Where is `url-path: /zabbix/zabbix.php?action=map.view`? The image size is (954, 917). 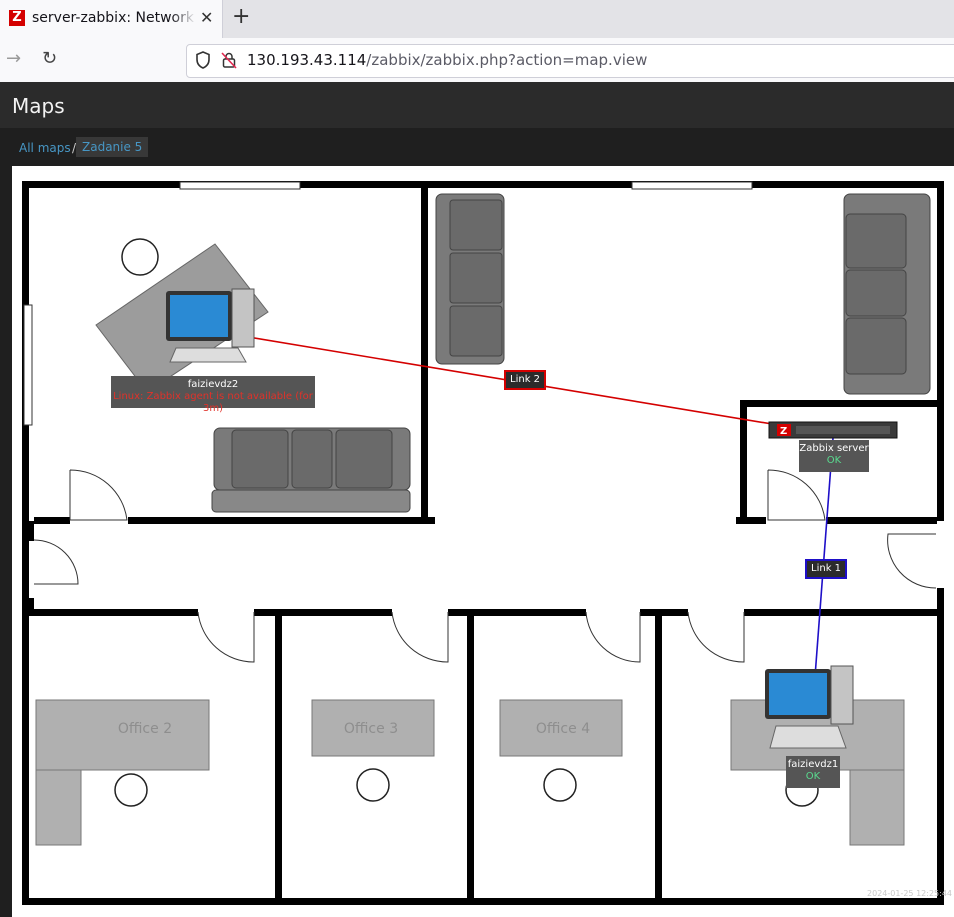
url-path: /zabbix/zabbix.php?action=map.view is located at coordinates (507, 60).